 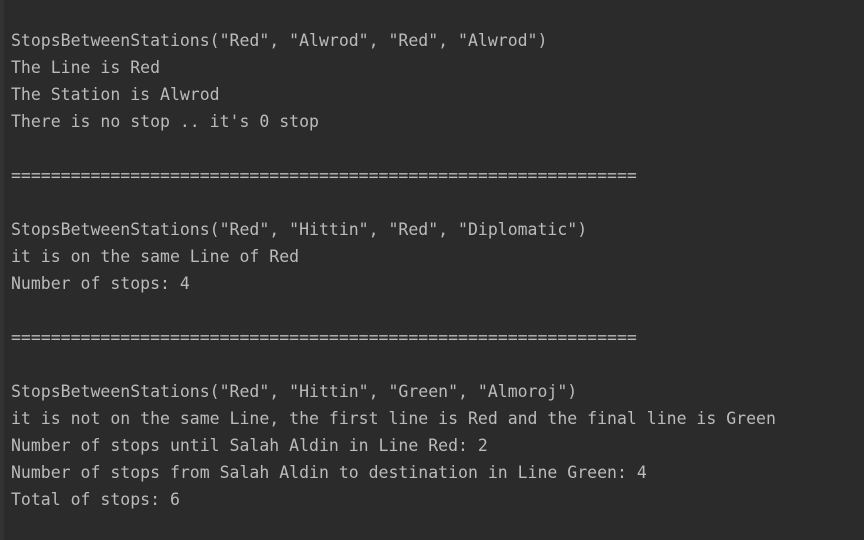 What do you see at coordinates (2, 270) in the screenshot?
I see `console-gutter` at bounding box center [2, 270].